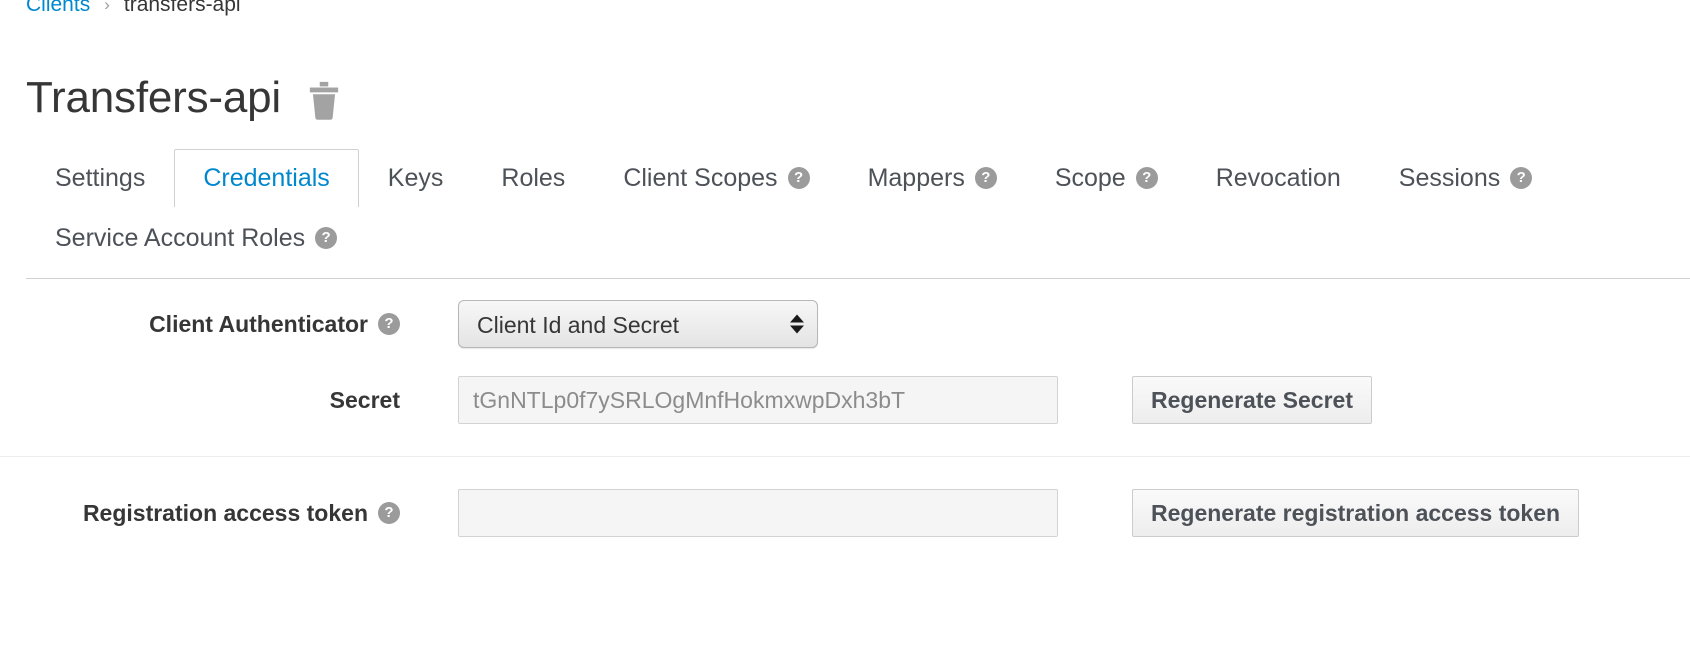 This screenshot has height=660, width=1690. I want to click on tab-service-account-roles: Service Account Roles?, so click(196, 238).